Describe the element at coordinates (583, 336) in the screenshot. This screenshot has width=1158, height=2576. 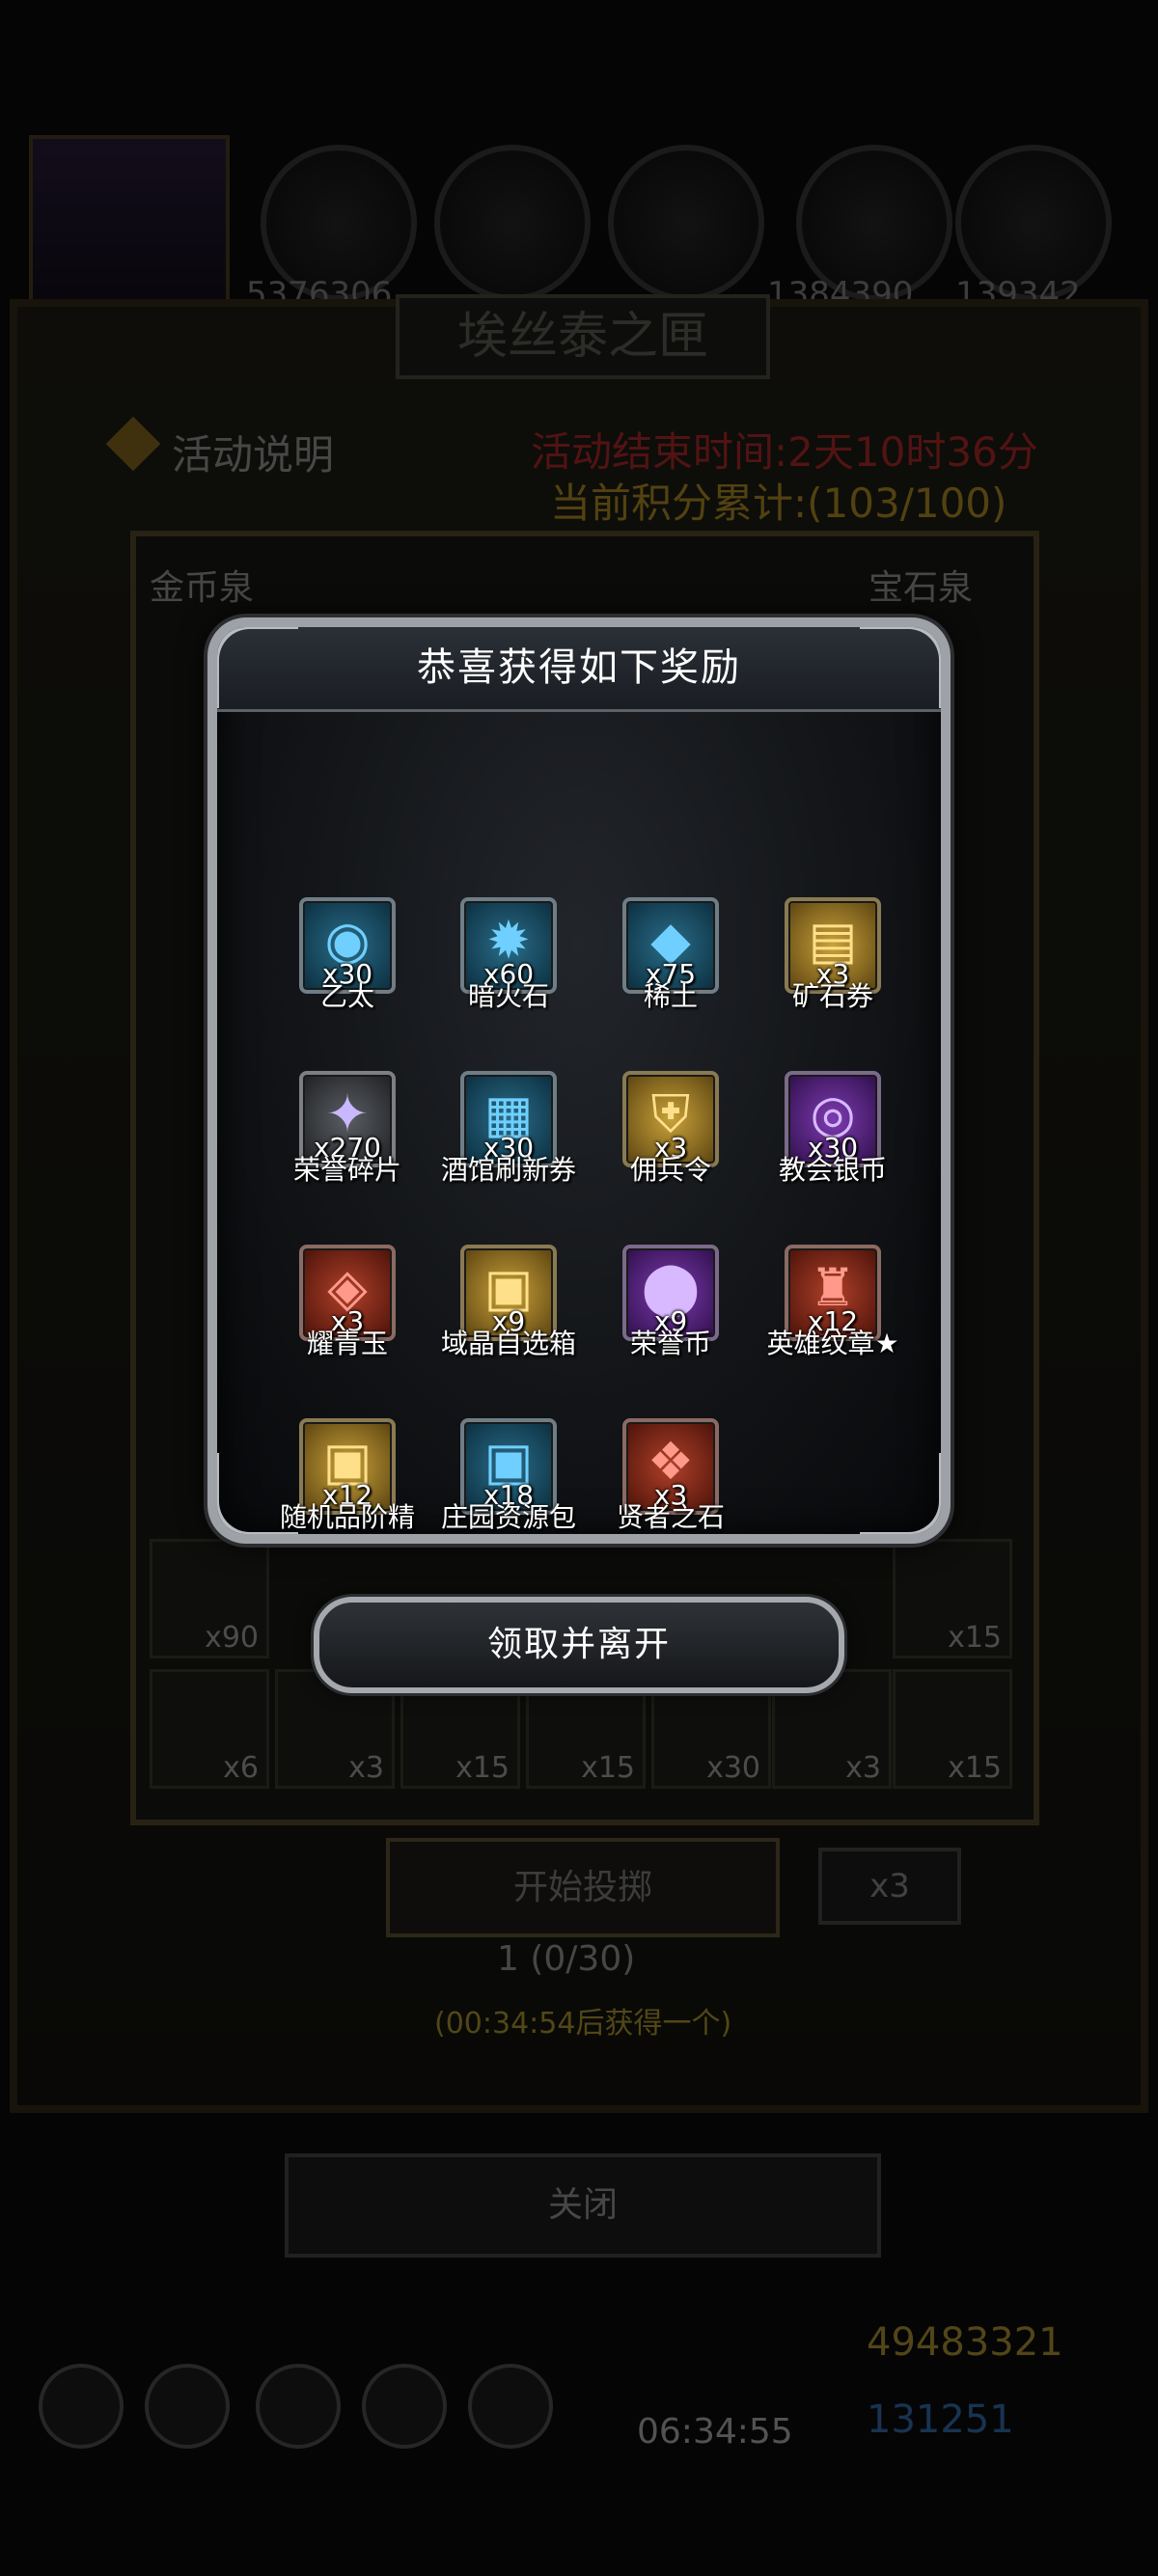
I see `event-title: 埃丝泰之匣` at that location.